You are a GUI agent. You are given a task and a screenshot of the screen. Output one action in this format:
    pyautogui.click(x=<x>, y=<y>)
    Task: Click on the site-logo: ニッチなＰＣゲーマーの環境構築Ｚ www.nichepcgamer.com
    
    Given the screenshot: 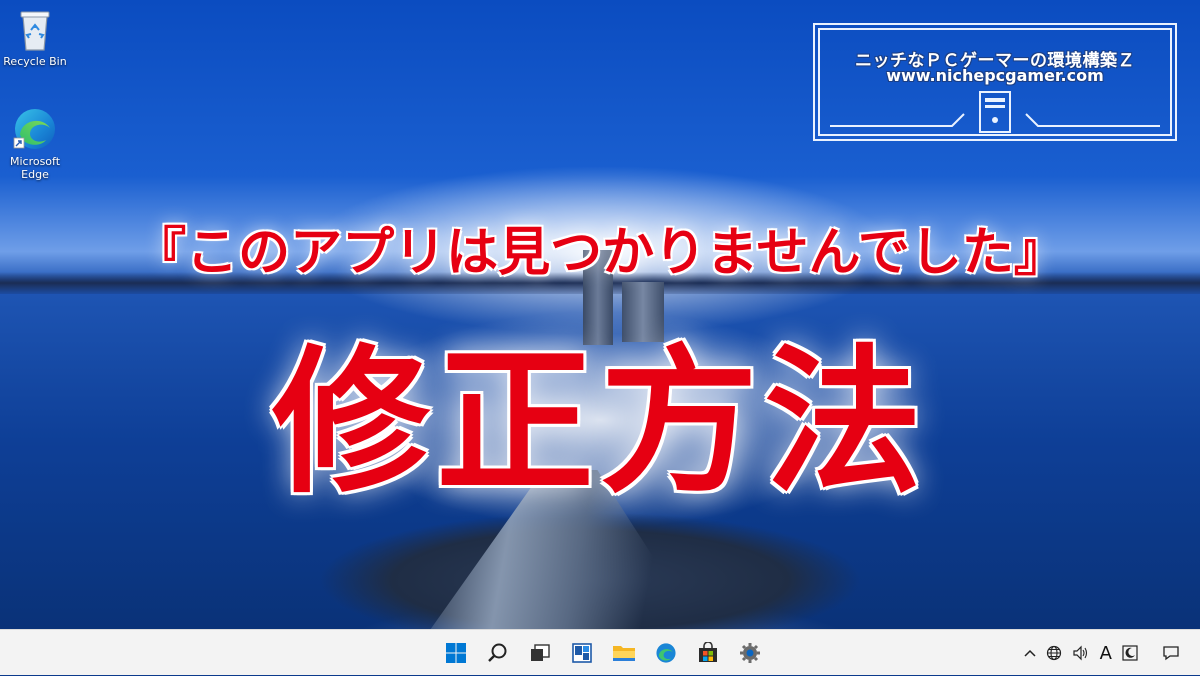 What is the action you would take?
    pyautogui.click(x=995, y=82)
    